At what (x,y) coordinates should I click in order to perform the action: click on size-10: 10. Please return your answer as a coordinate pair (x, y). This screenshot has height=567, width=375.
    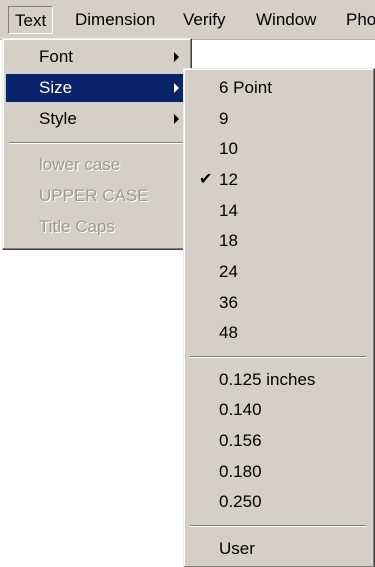
    Looking at the image, I should click on (279, 149).